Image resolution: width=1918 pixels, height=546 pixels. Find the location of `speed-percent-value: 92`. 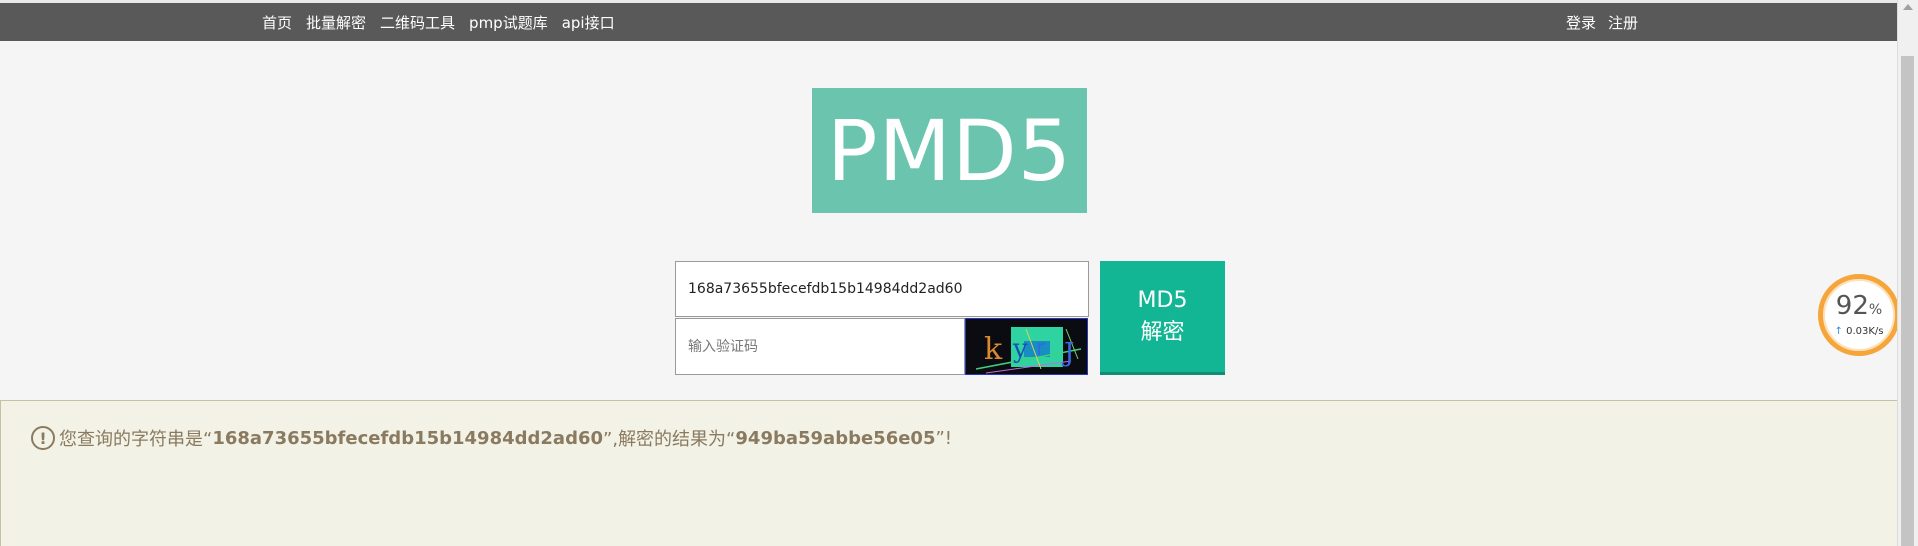

speed-percent-value: 92 is located at coordinates (1852, 306).